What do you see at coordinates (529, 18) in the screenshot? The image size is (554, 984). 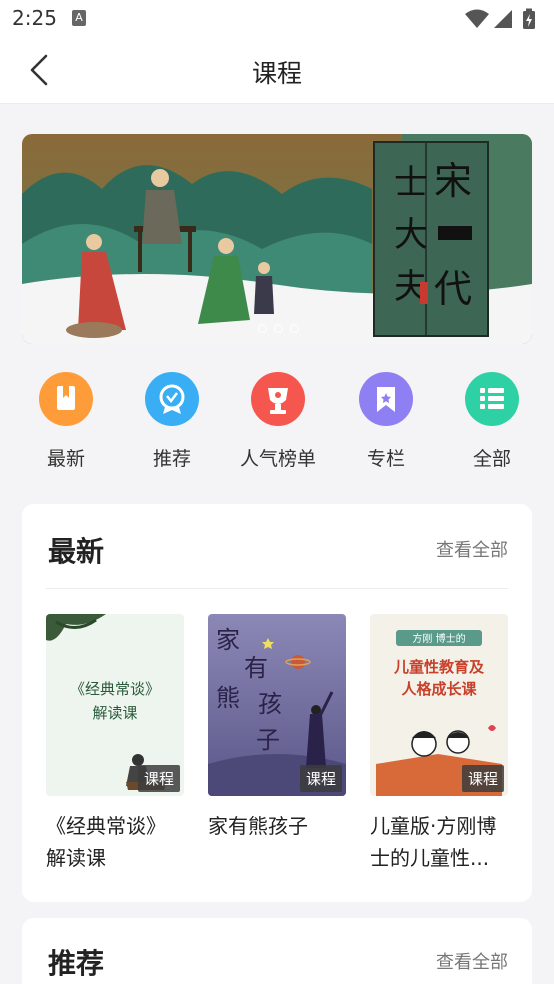 I see `battery-icon` at bounding box center [529, 18].